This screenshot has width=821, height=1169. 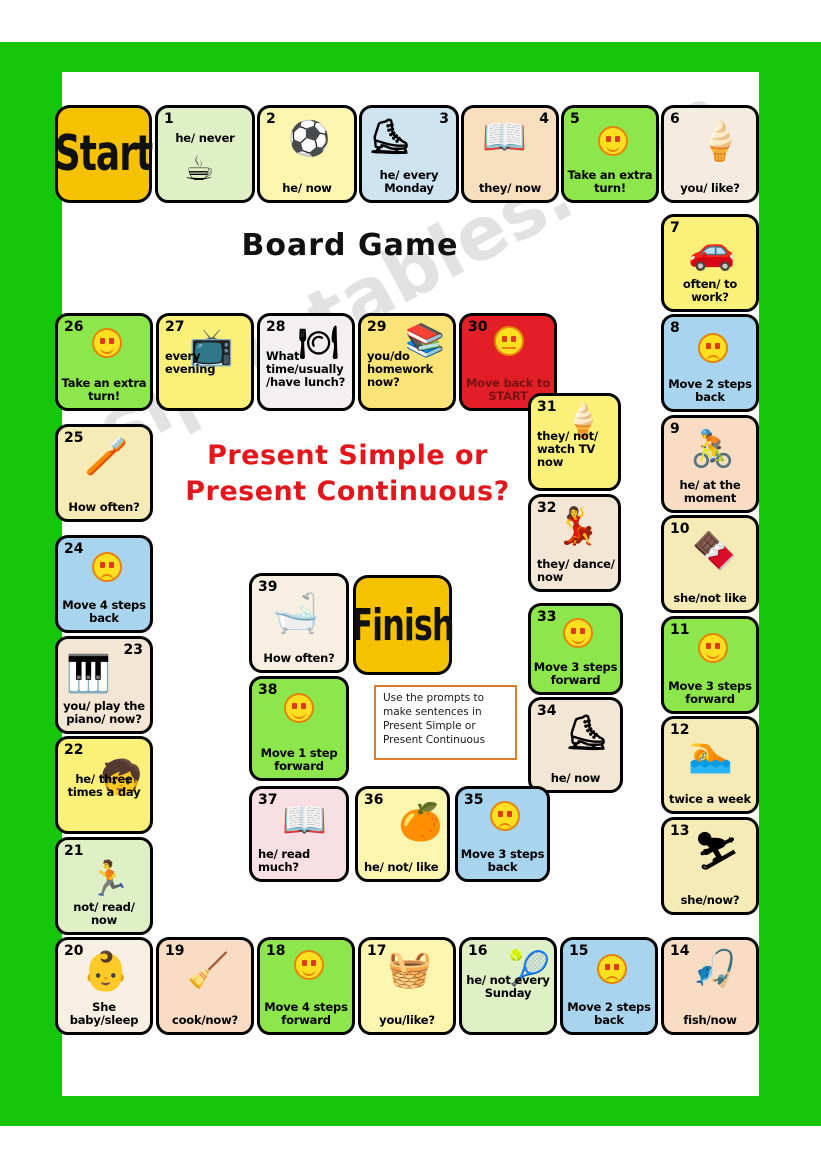 I want to click on board-cell-20: 20 👶 She baby/sleep, so click(x=104, y=986).